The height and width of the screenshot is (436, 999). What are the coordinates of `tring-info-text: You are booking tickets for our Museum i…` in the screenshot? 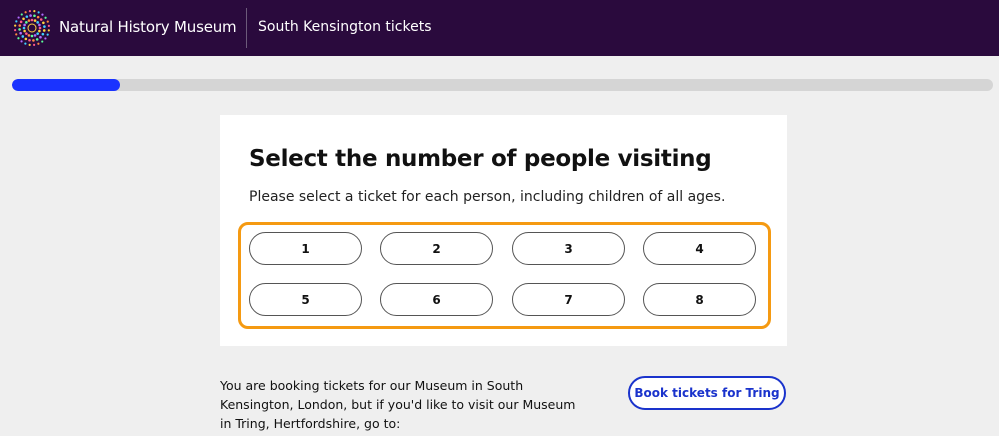 It's located at (398, 404).